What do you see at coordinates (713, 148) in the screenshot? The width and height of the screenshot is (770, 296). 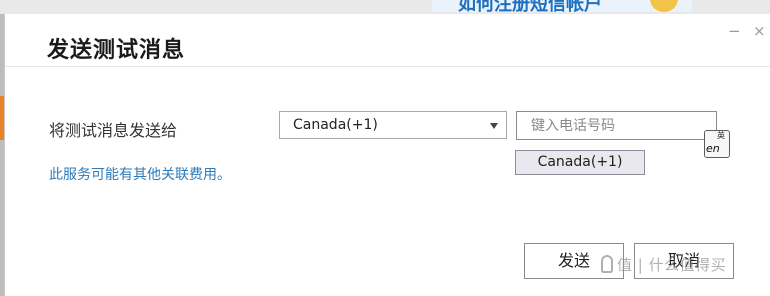 I see `ime-lang-label: en` at bounding box center [713, 148].